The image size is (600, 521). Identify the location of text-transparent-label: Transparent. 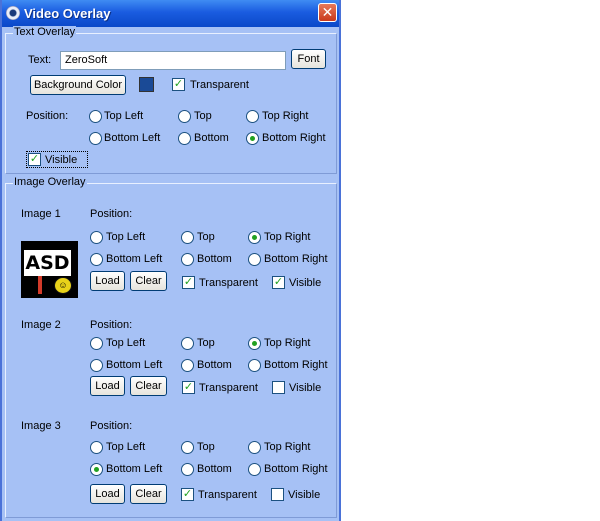
(219, 85).